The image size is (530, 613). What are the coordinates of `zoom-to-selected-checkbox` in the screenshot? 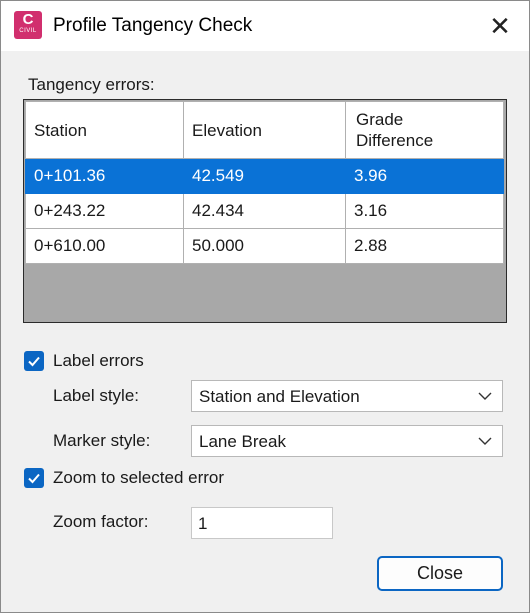 It's located at (34, 478).